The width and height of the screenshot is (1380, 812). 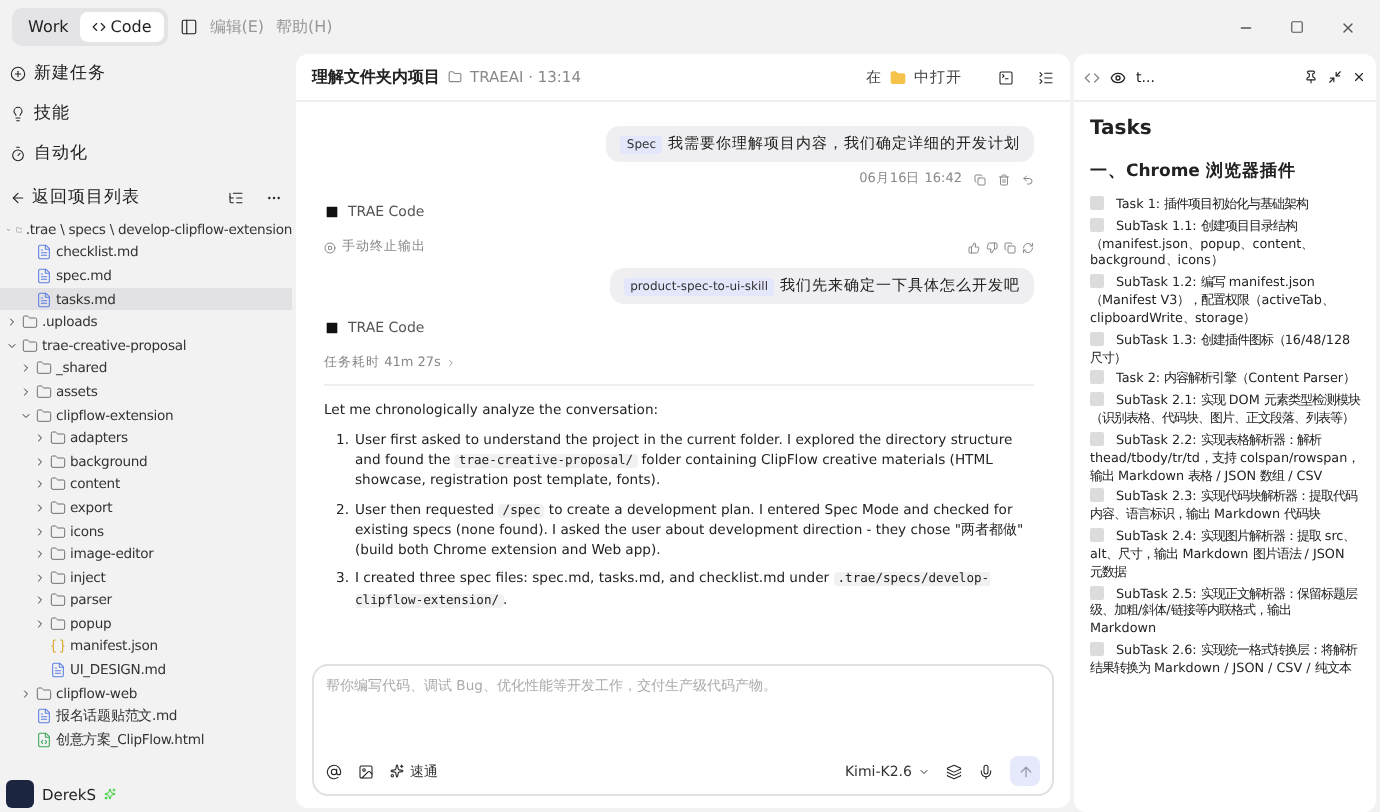 What do you see at coordinates (1118, 77) in the screenshot?
I see `preview-icon` at bounding box center [1118, 77].